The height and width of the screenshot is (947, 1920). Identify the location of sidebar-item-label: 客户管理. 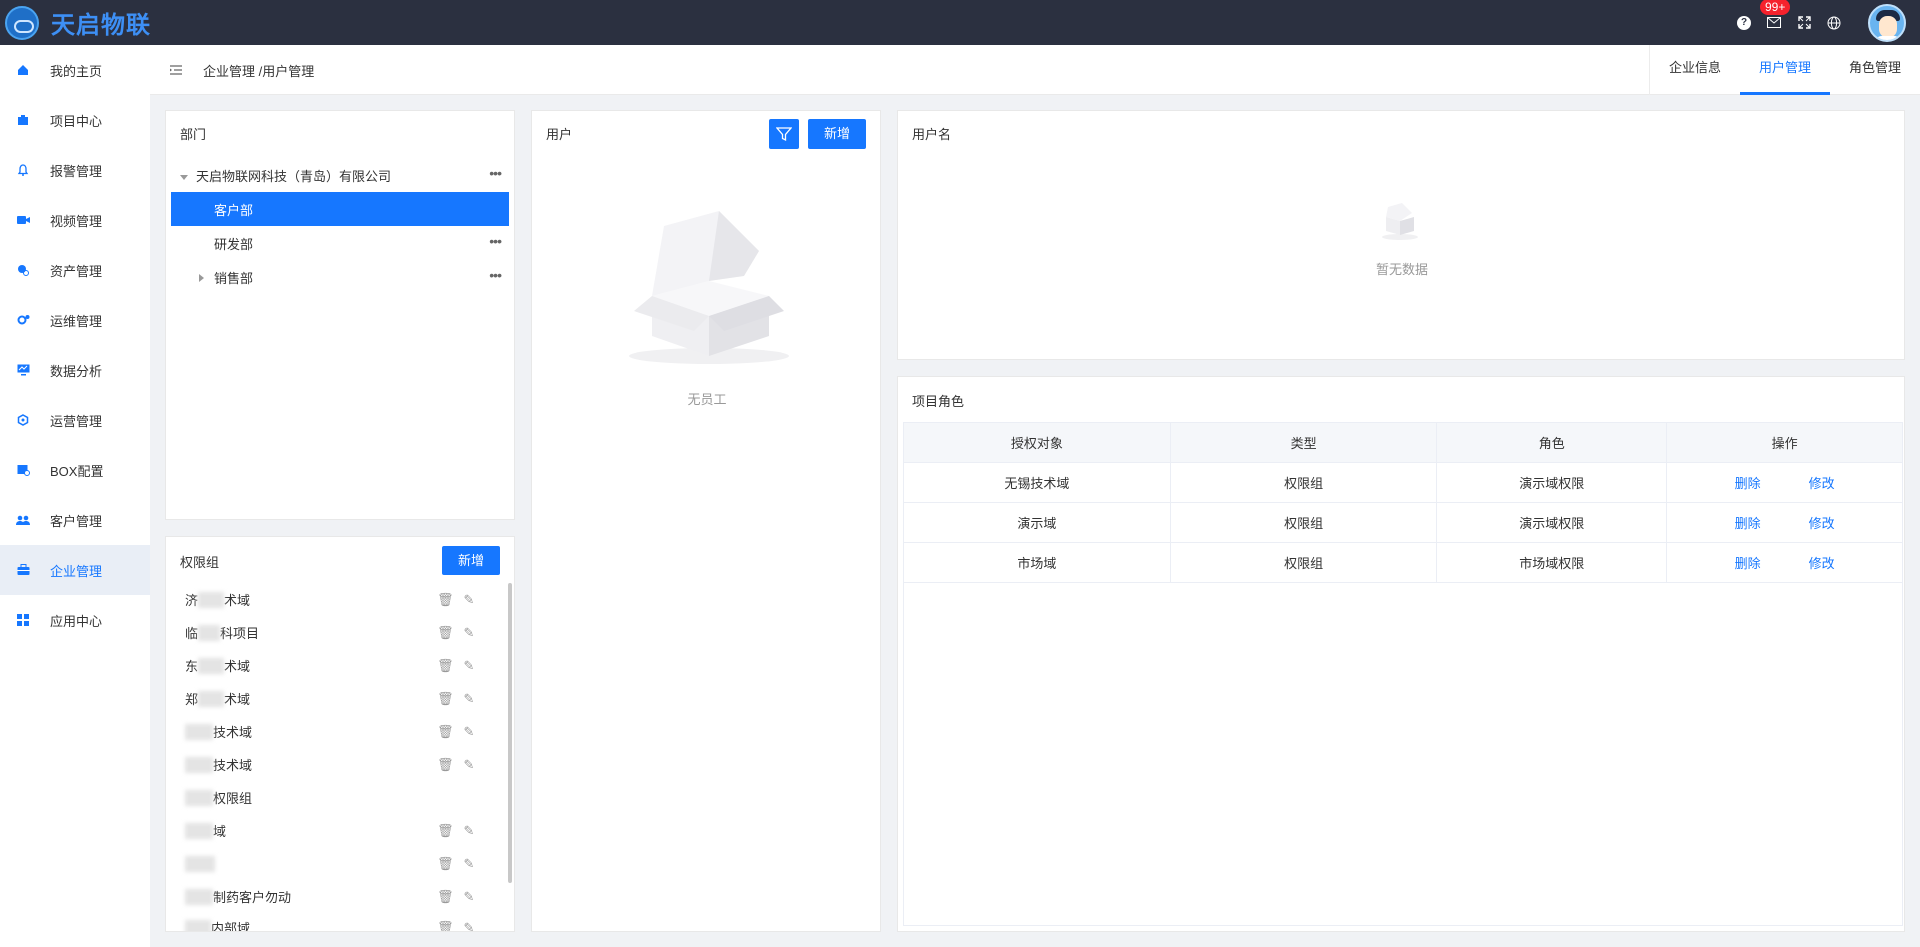
(76, 521).